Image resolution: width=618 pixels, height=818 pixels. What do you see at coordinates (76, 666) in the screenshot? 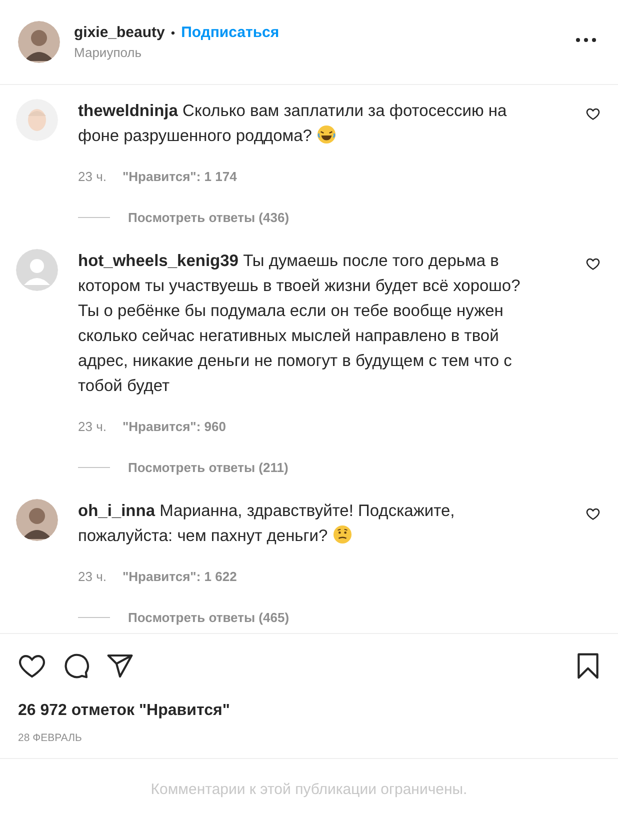
I see `comment-icon` at bounding box center [76, 666].